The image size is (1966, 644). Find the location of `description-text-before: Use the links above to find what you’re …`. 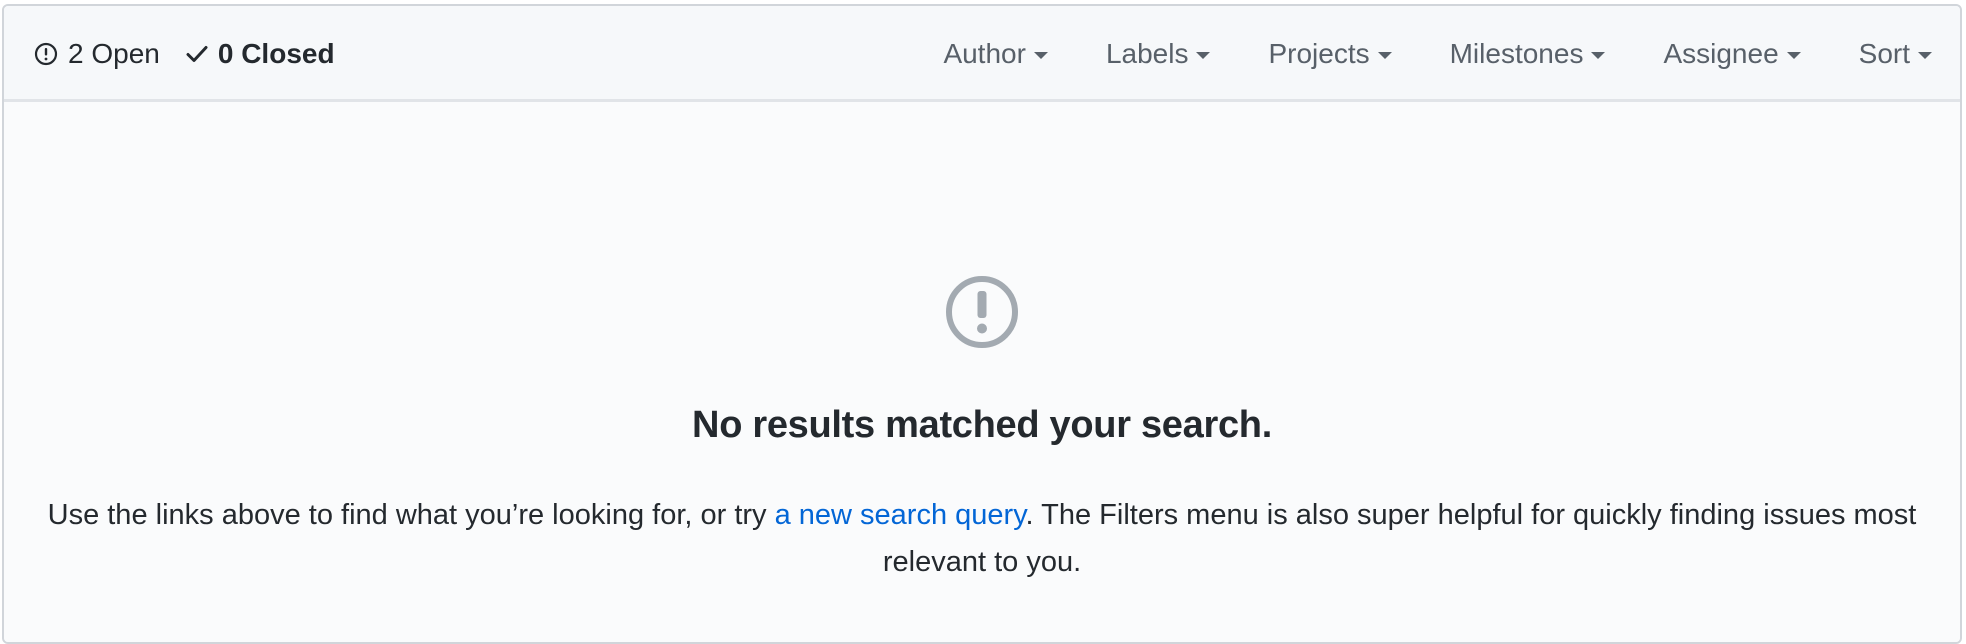

description-text-before: Use the links above to find what you’re … is located at coordinates (411, 515).